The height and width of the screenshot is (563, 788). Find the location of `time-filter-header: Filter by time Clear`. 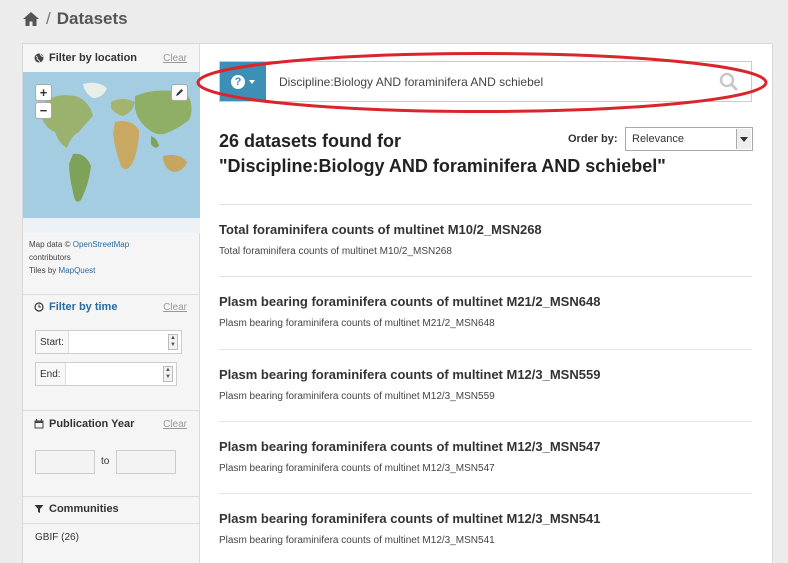

time-filter-header: Filter by time Clear is located at coordinates (111, 307).